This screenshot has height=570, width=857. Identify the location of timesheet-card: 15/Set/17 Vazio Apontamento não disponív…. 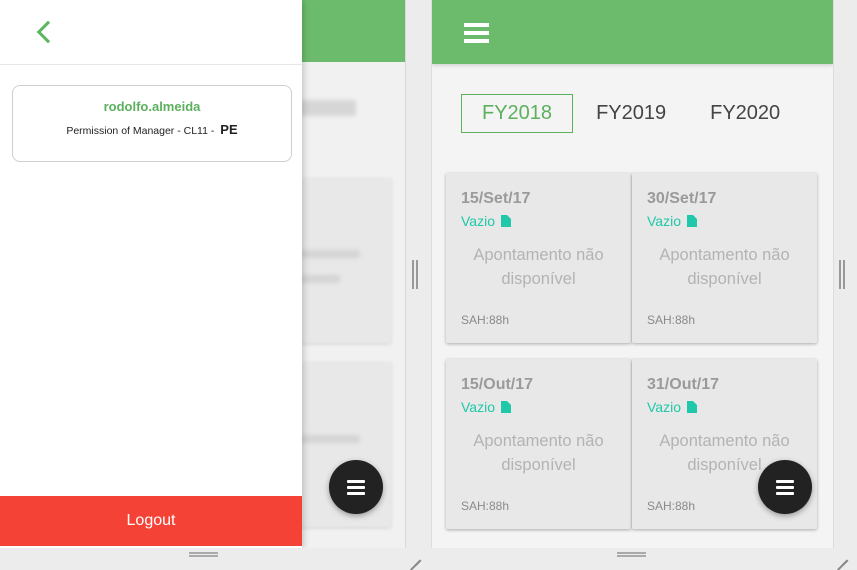
(538, 258).